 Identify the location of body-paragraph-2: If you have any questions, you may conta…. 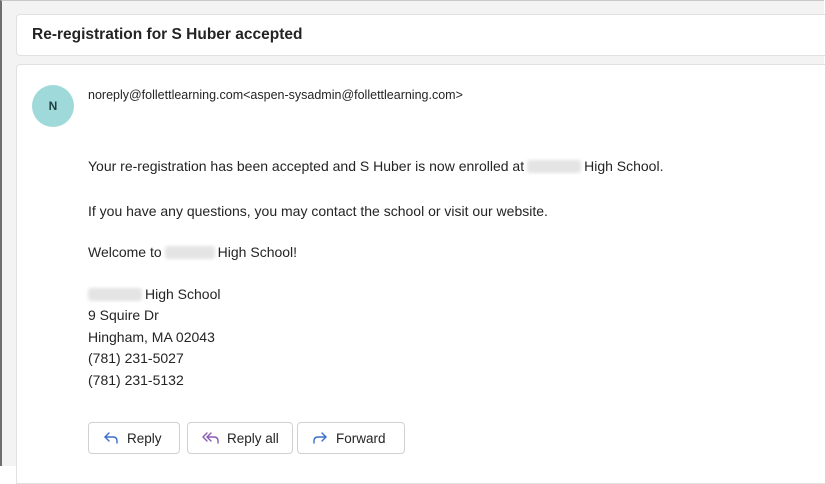
(318, 211).